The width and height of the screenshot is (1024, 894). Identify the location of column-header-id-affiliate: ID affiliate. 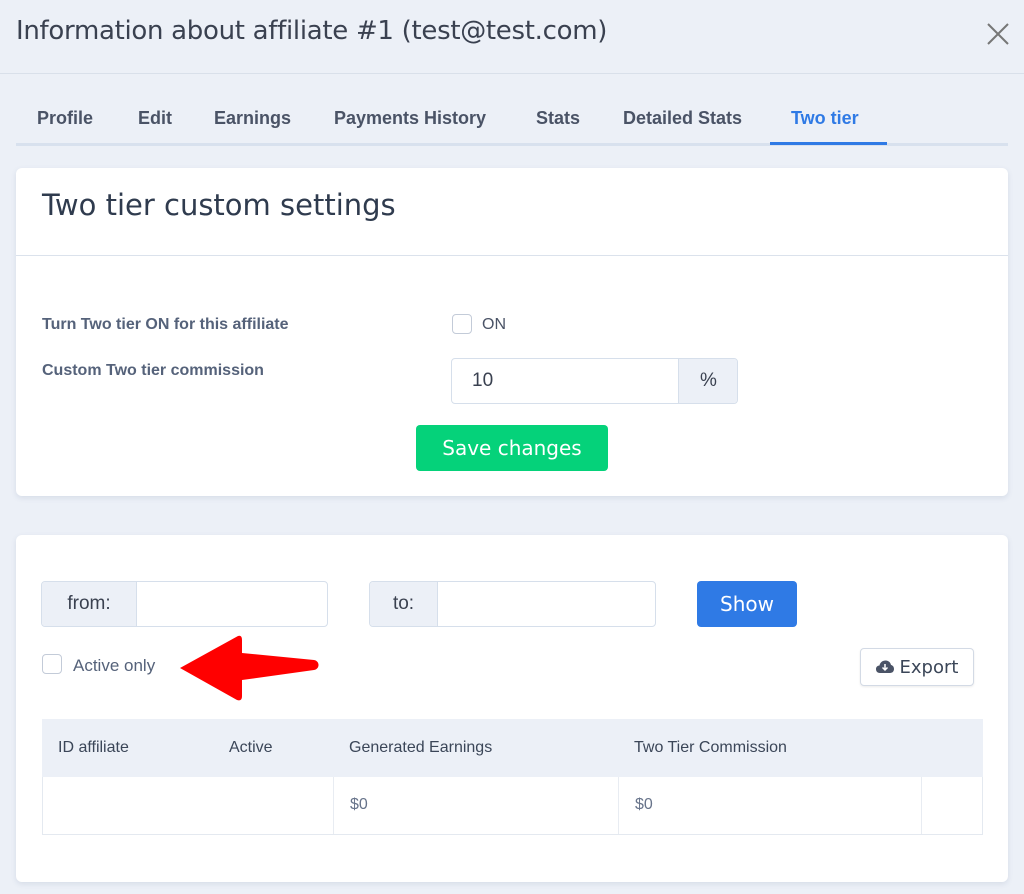
(93, 747).